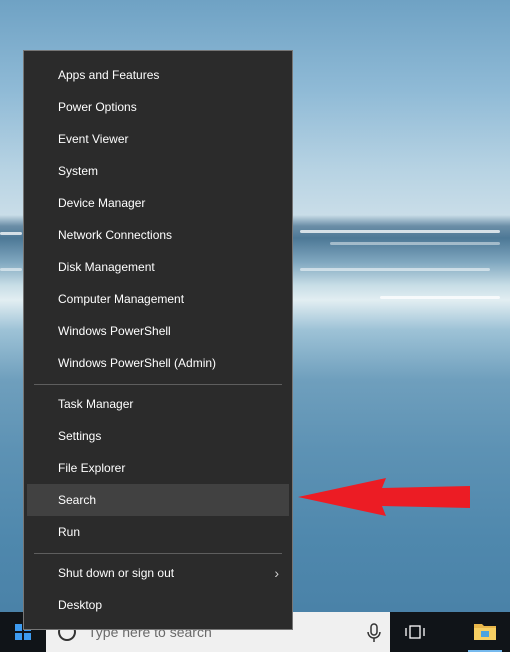  What do you see at coordinates (137, 363) in the screenshot?
I see `menu-item-label: Windows PowerShell (Admin)` at bounding box center [137, 363].